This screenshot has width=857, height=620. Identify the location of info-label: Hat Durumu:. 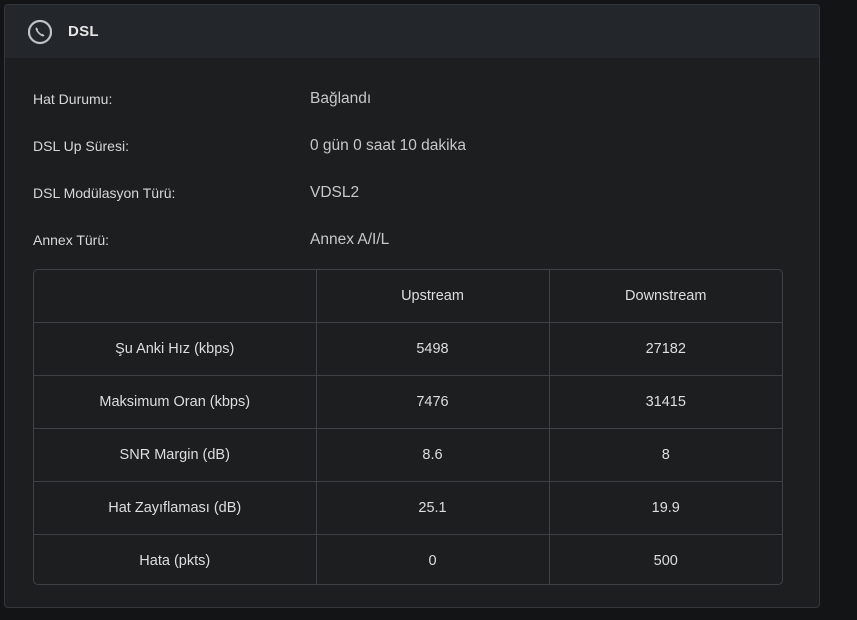
(73, 98).